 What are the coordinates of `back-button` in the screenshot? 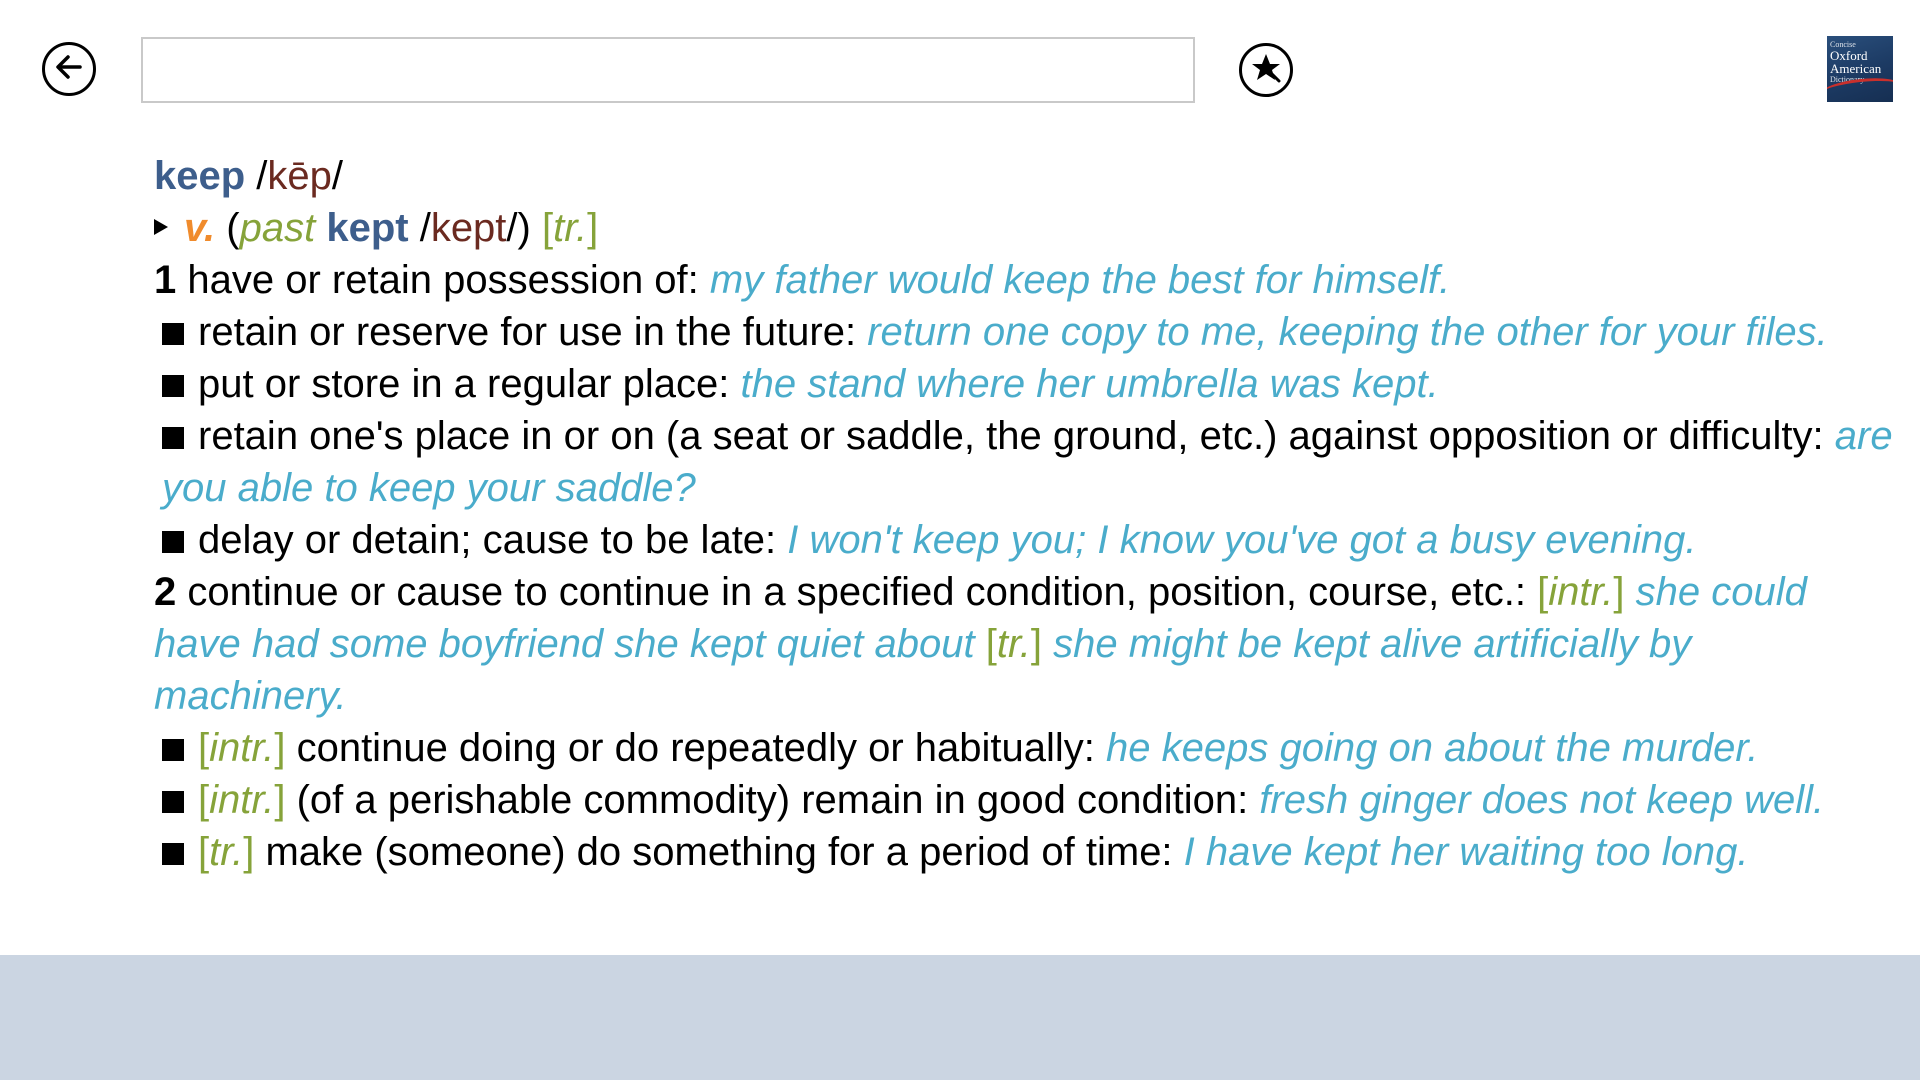 It's located at (69, 69).